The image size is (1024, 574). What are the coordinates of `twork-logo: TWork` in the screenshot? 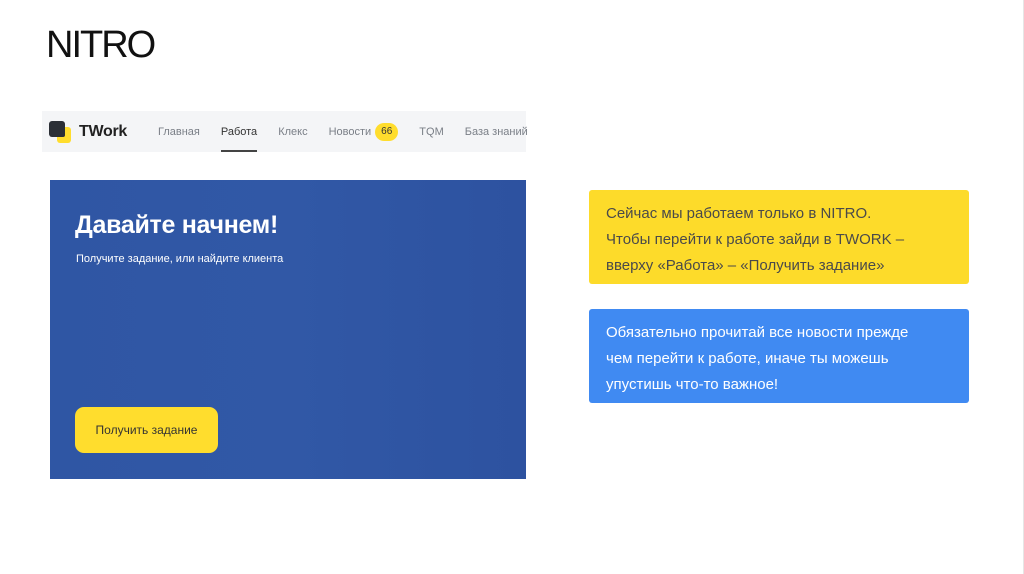 It's located at (88, 131).